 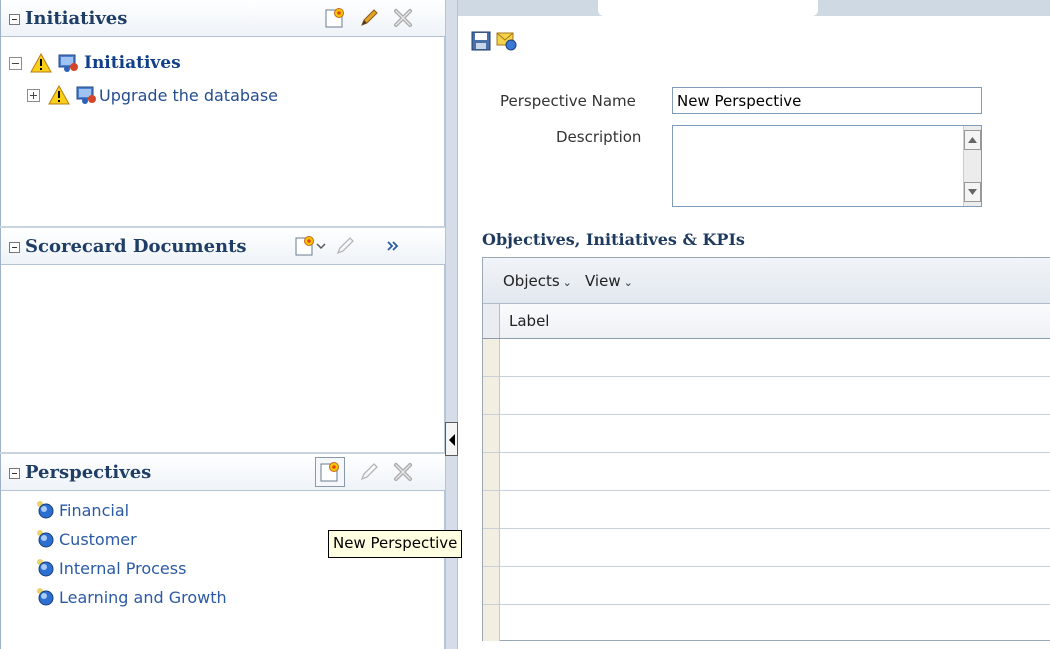 What do you see at coordinates (94, 510) in the screenshot?
I see `perspective-label: Financial` at bounding box center [94, 510].